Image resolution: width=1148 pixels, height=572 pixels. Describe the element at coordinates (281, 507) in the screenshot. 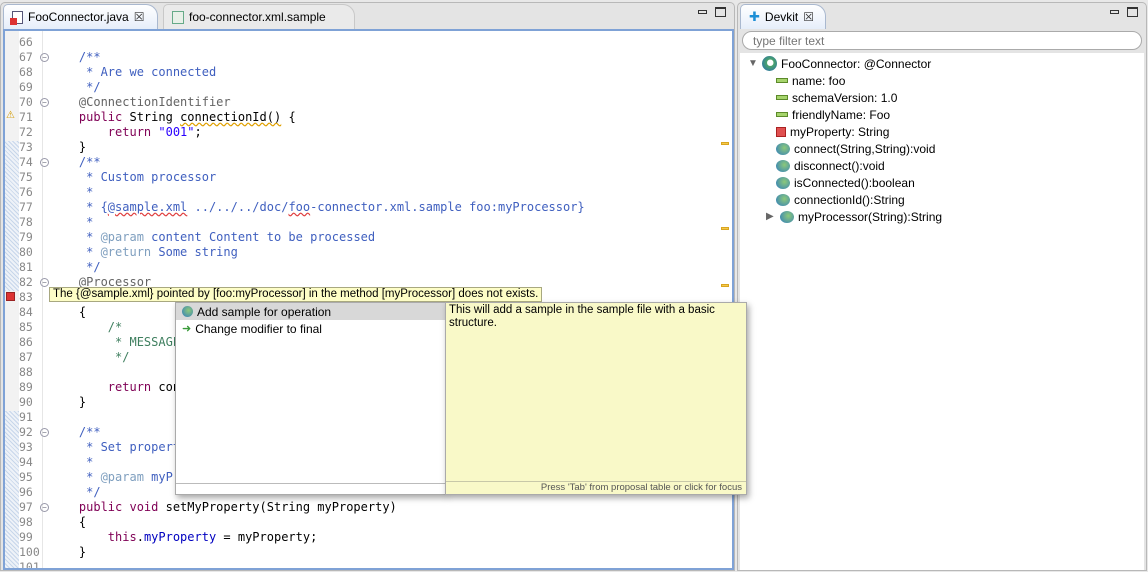

I see `code-token: setMyProperty(String myProperty)` at that location.